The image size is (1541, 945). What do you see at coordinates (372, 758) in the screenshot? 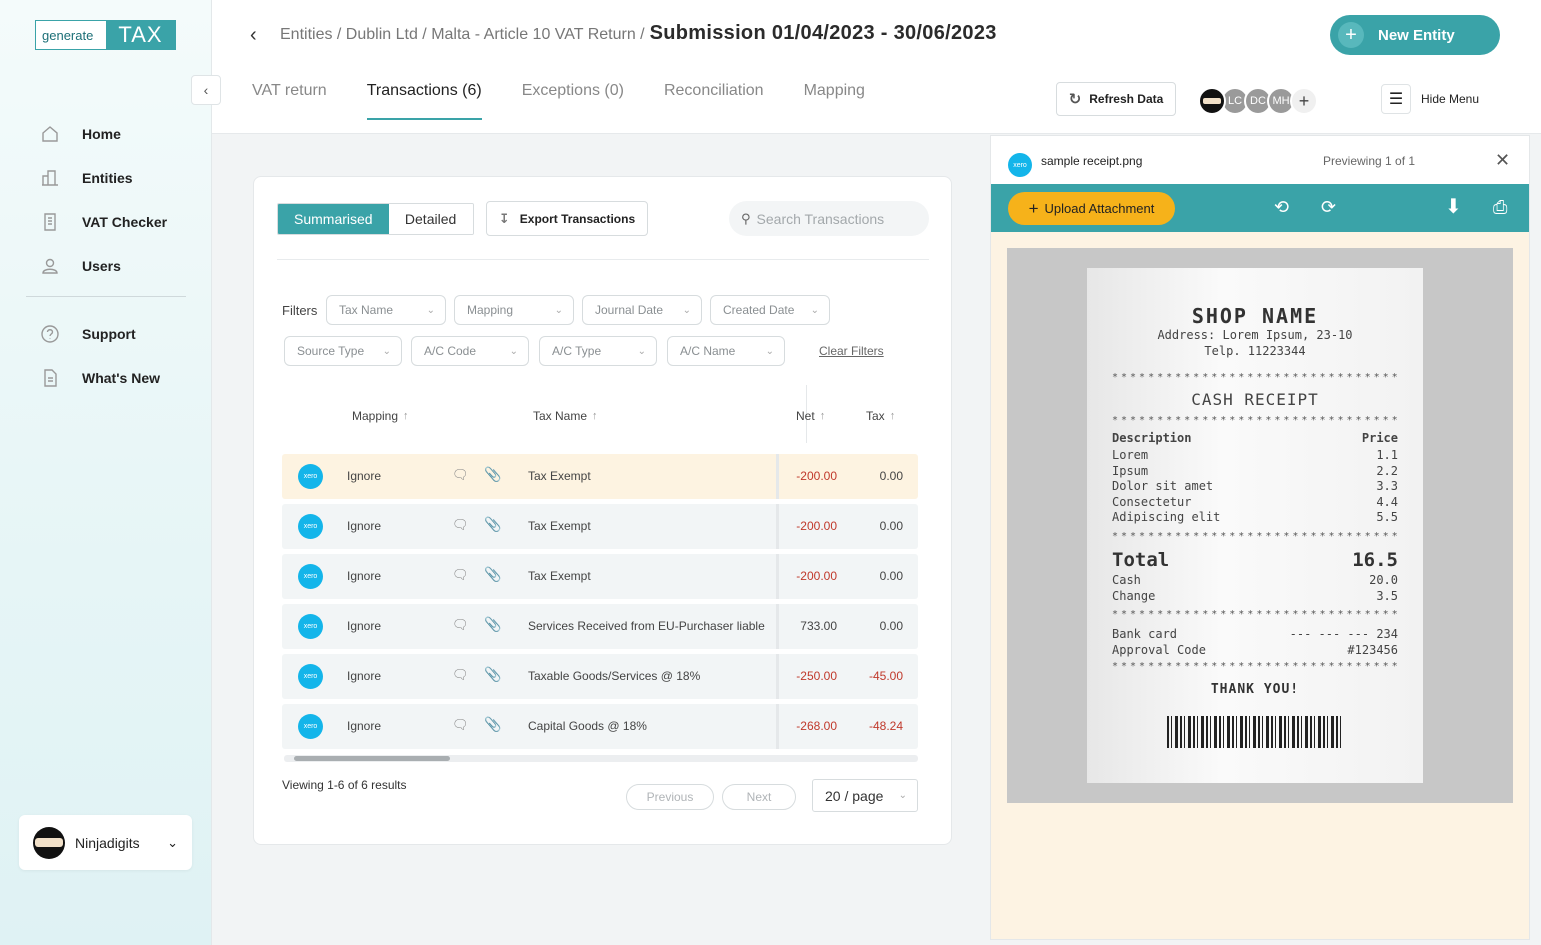
I see `scrollbar-thumb` at bounding box center [372, 758].